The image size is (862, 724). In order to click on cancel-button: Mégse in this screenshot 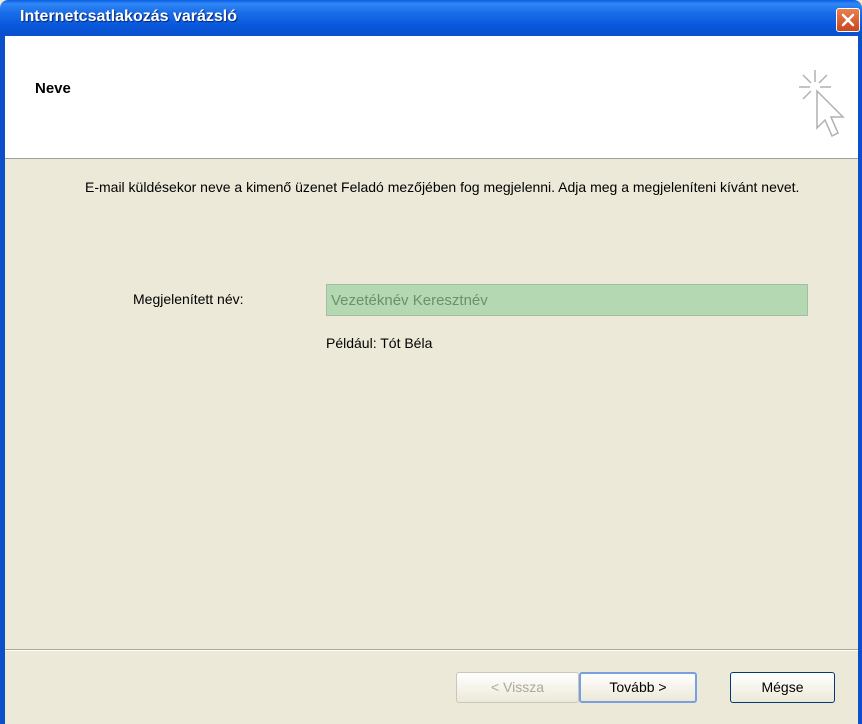, I will do `click(782, 687)`.